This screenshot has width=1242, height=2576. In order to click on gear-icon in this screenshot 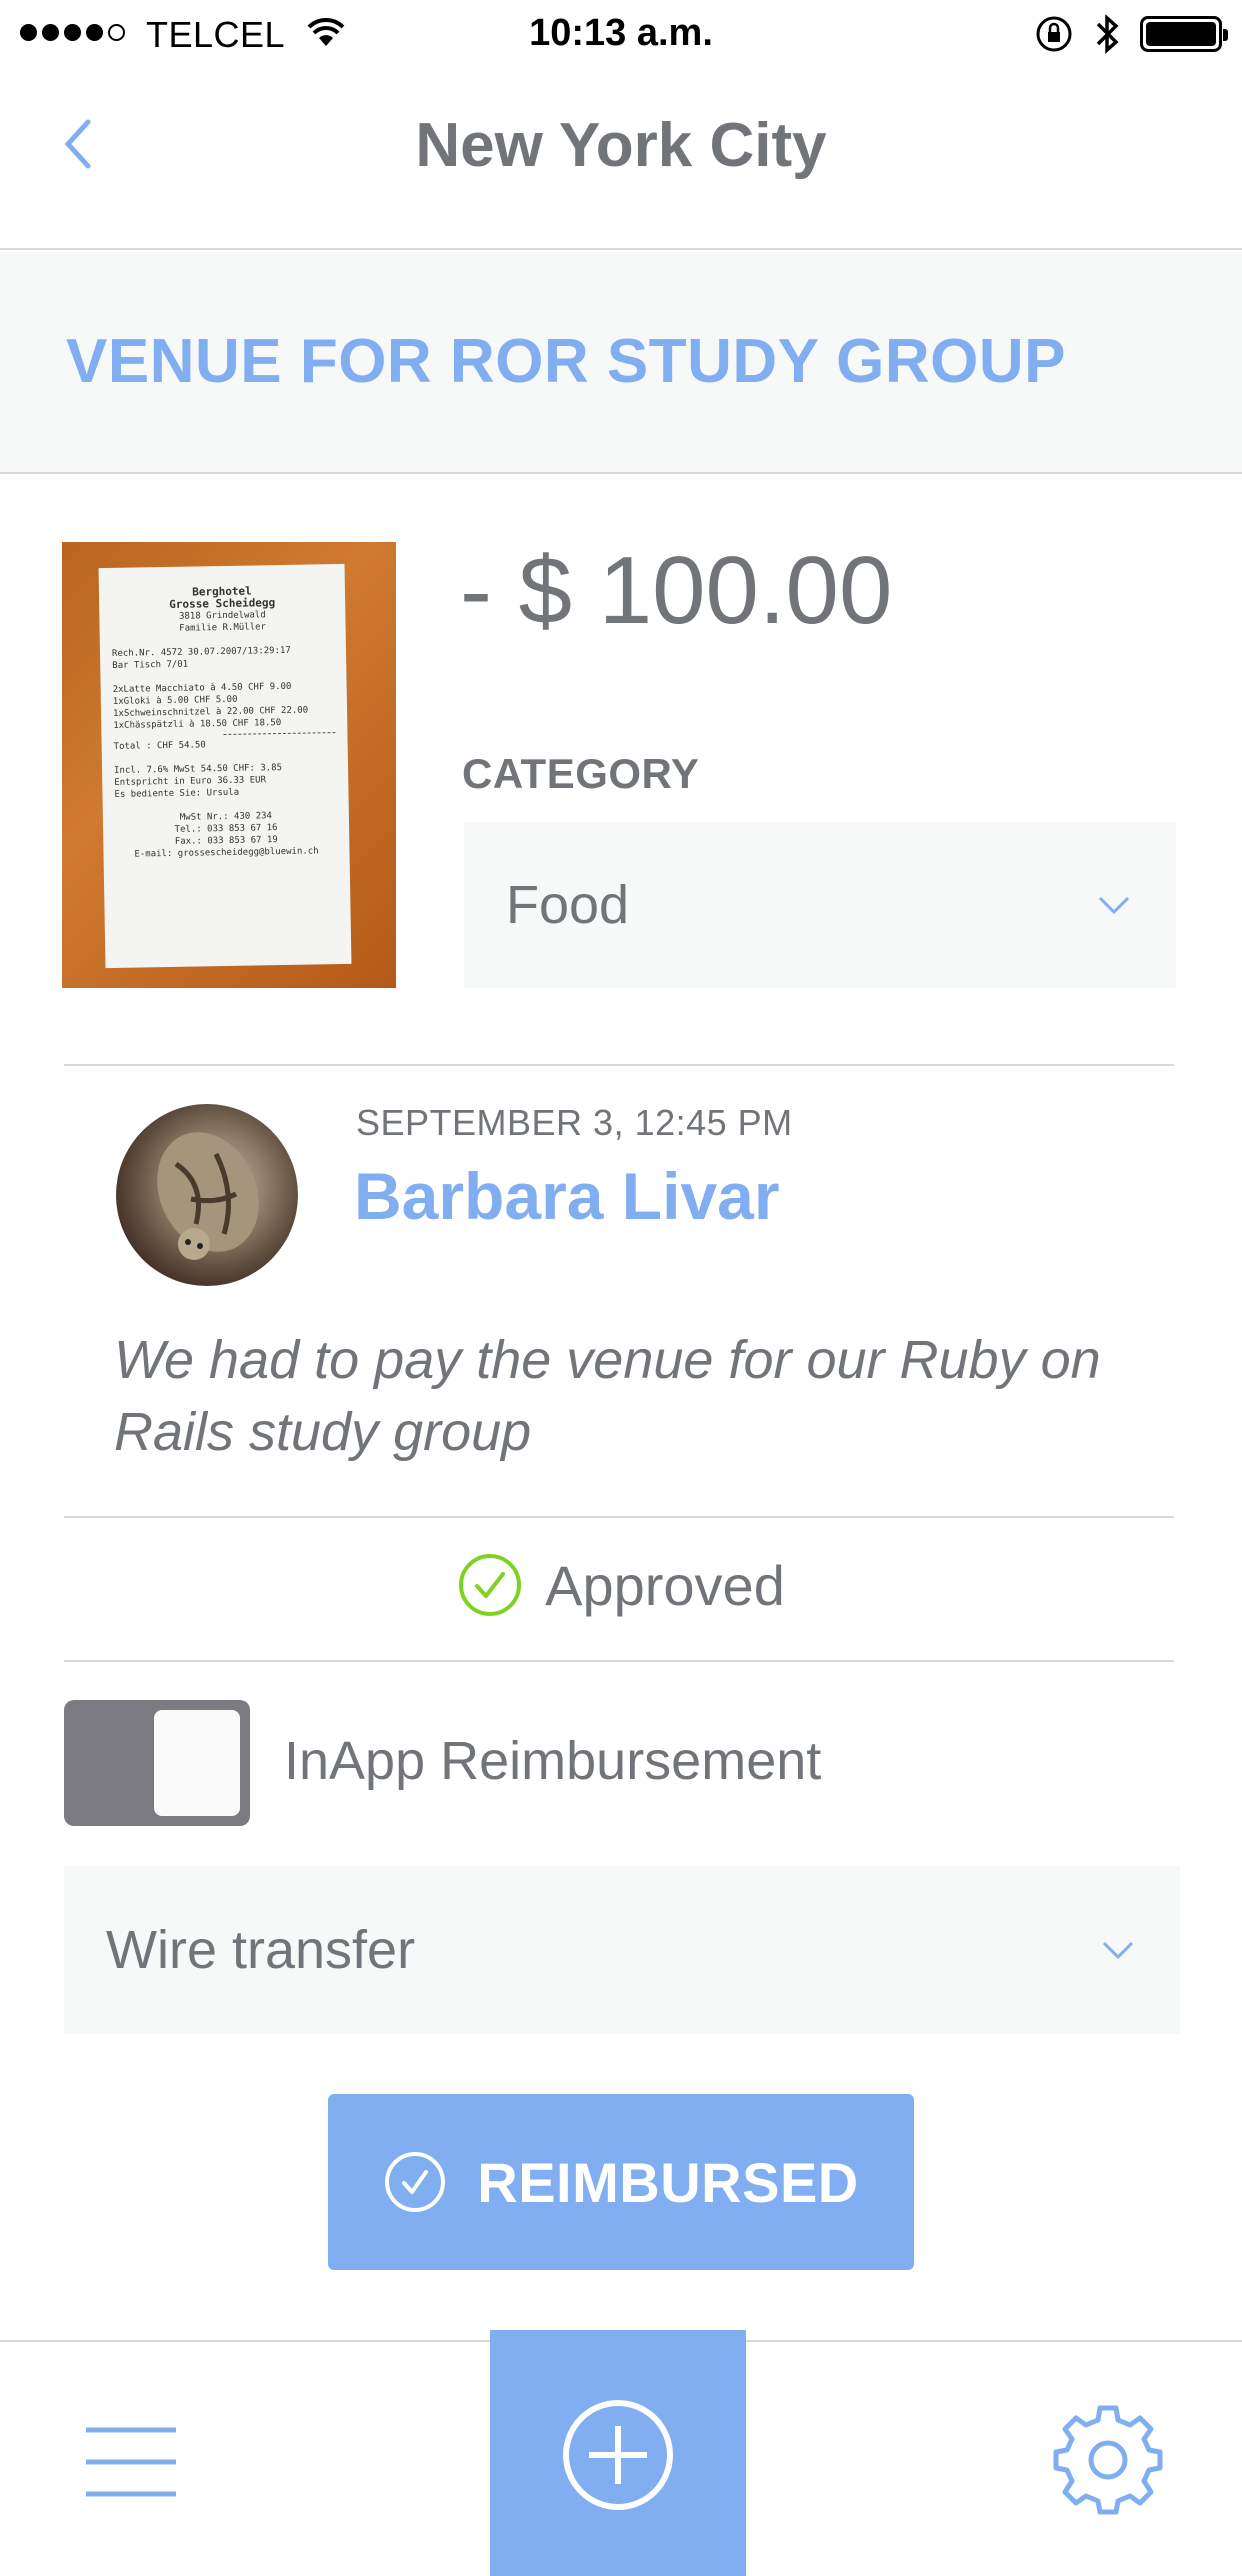, I will do `click(1108, 2460)`.